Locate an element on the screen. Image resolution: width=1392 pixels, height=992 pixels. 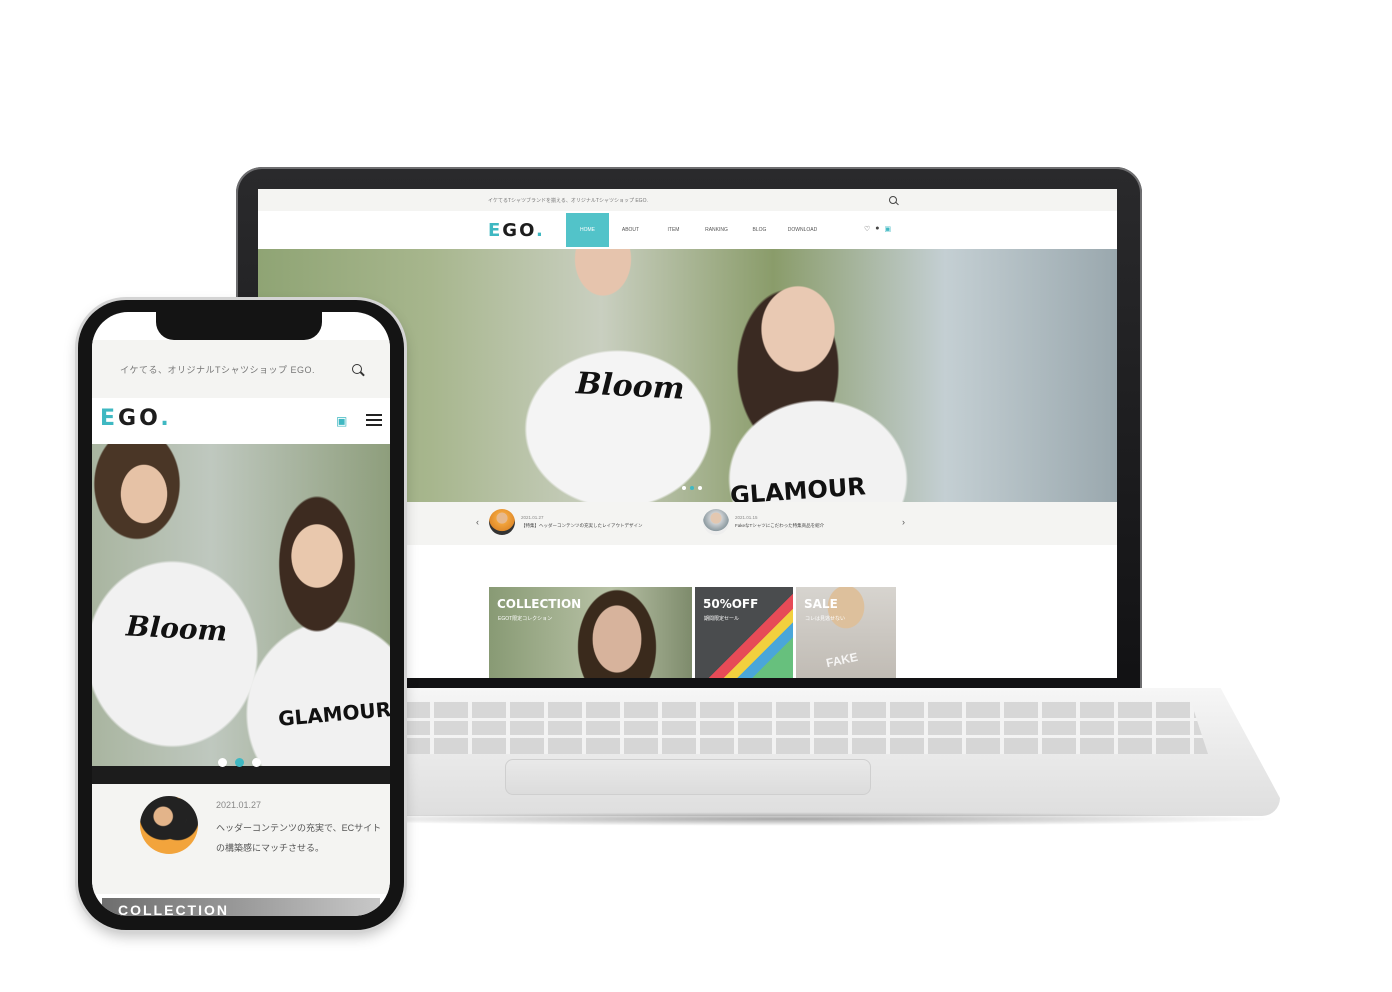
banner-subtitle: コレは見逃せない is located at coordinates (825, 619).